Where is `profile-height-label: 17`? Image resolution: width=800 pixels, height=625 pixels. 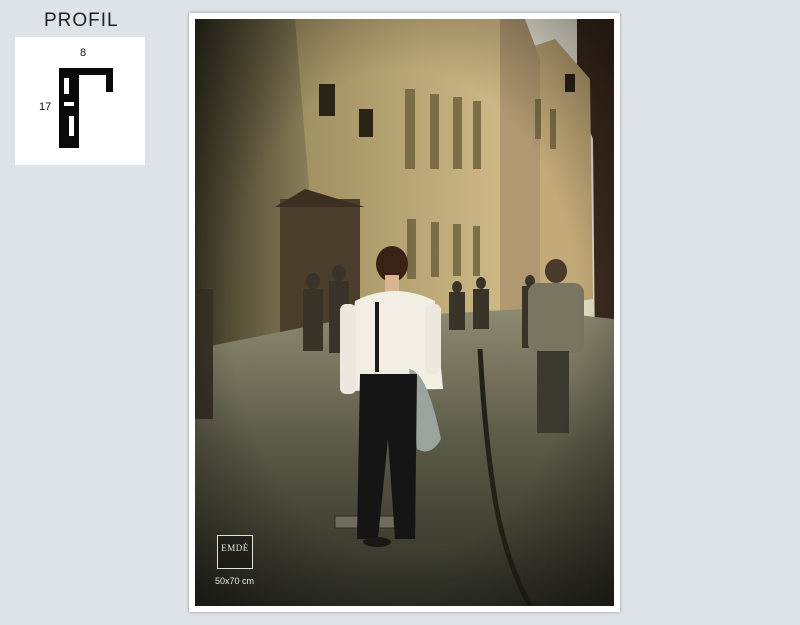
profile-height-label: 17 is located at coordinates (45, 107).